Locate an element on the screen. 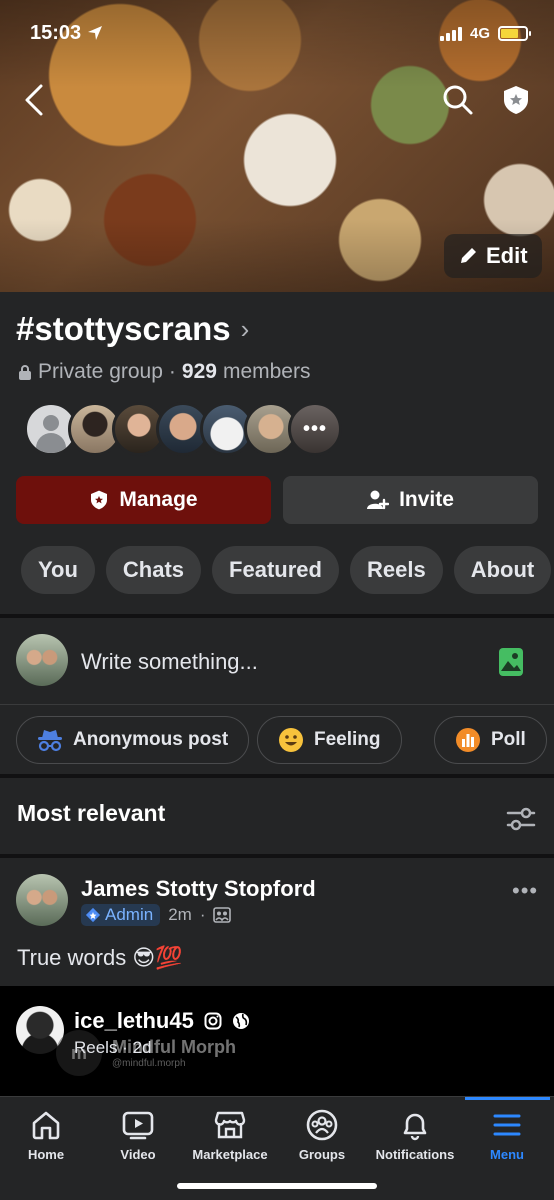 The height and width of the screenshot is (1200, 554). avatar: ••• is located at coordinates (315, 429).